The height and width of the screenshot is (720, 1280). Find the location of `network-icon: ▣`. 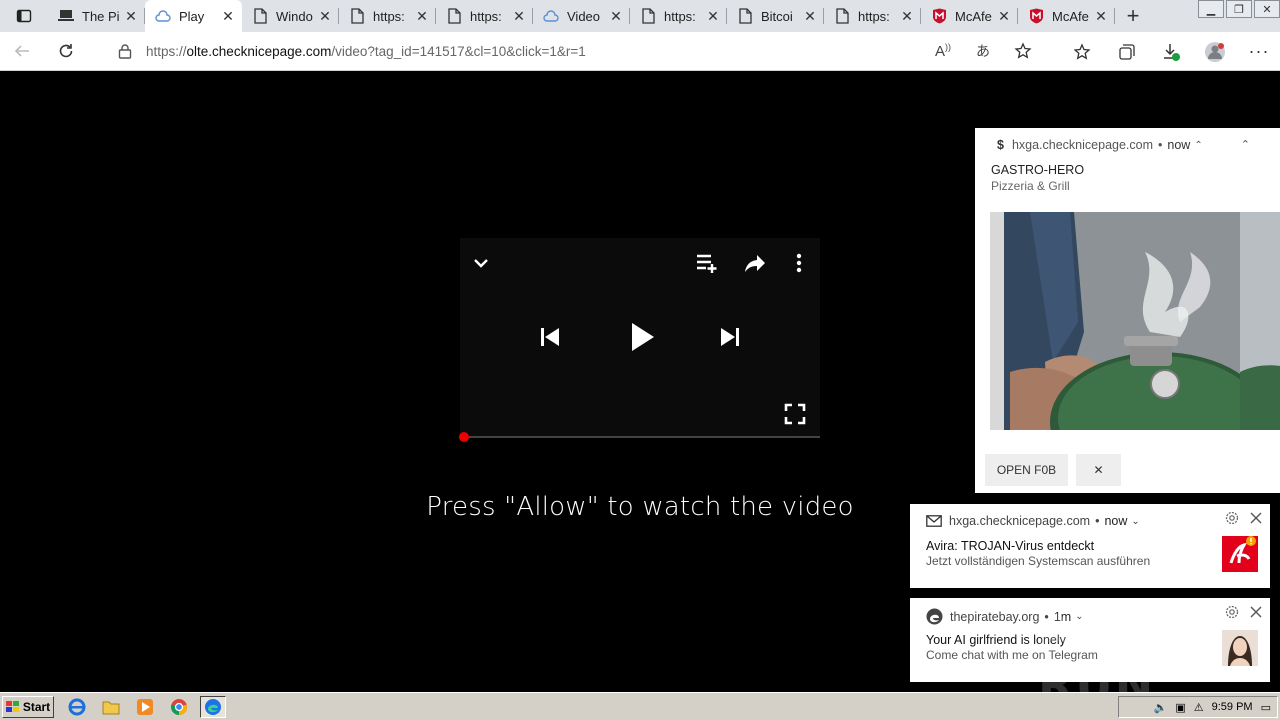

network-icon: ▣ is located at coordinates (1180, 707).